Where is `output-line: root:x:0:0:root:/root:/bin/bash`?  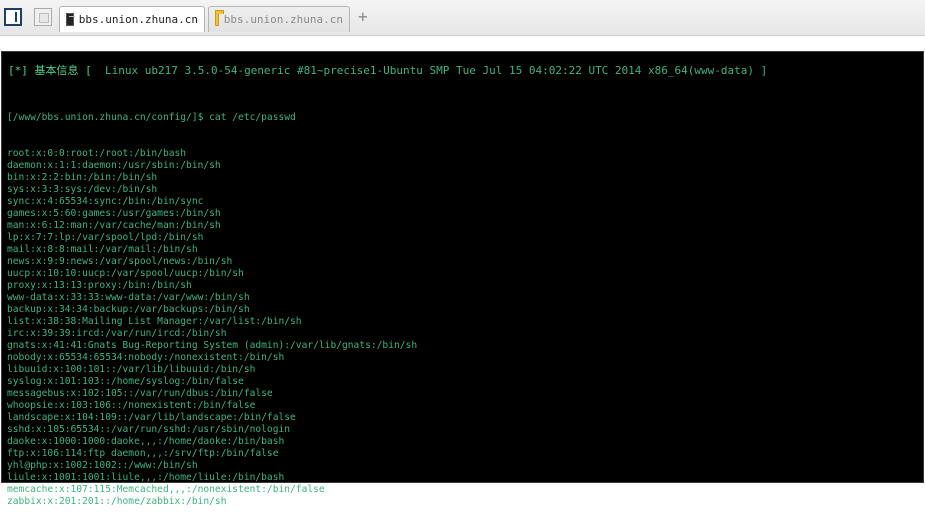
output-line: root:x:0:0:root:/root:/bin/bash is located at coordinates (97, 153).